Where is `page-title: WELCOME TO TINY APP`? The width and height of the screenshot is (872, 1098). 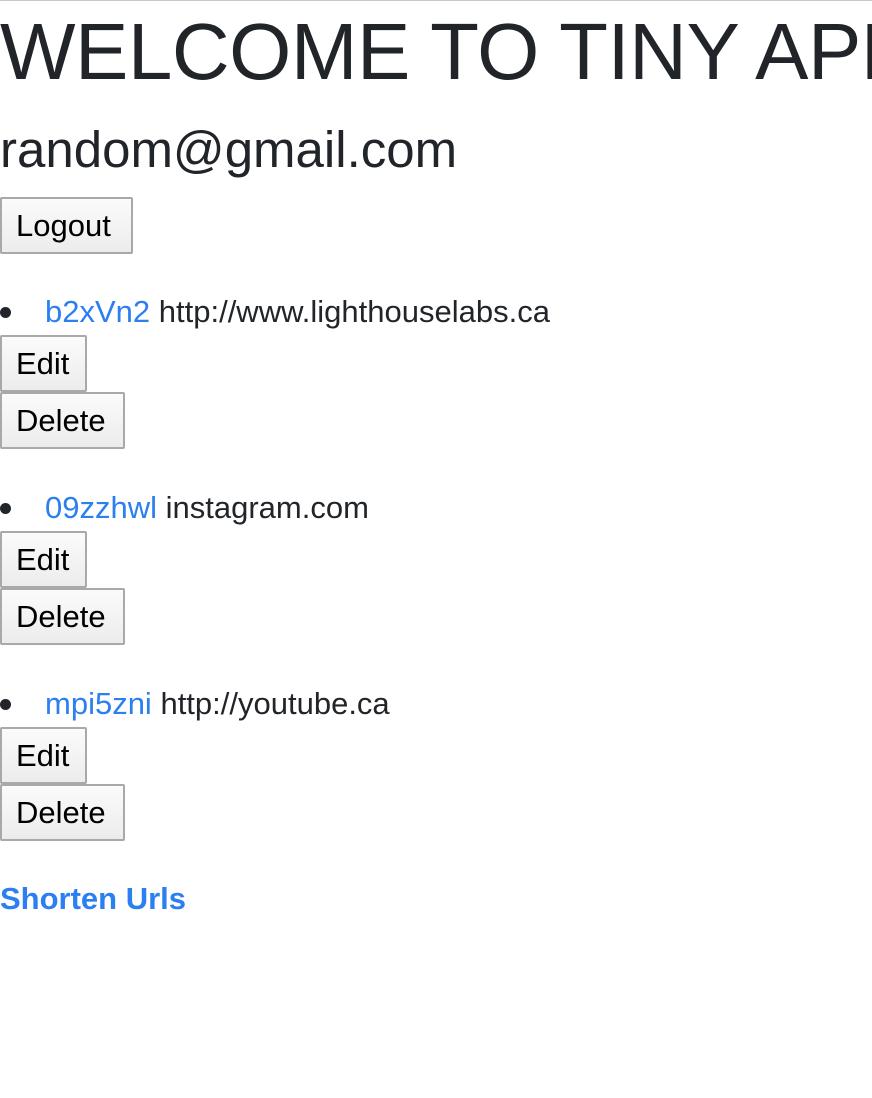
page-title: WELCOME TO TINY APP is located at coordinates (436, 51).